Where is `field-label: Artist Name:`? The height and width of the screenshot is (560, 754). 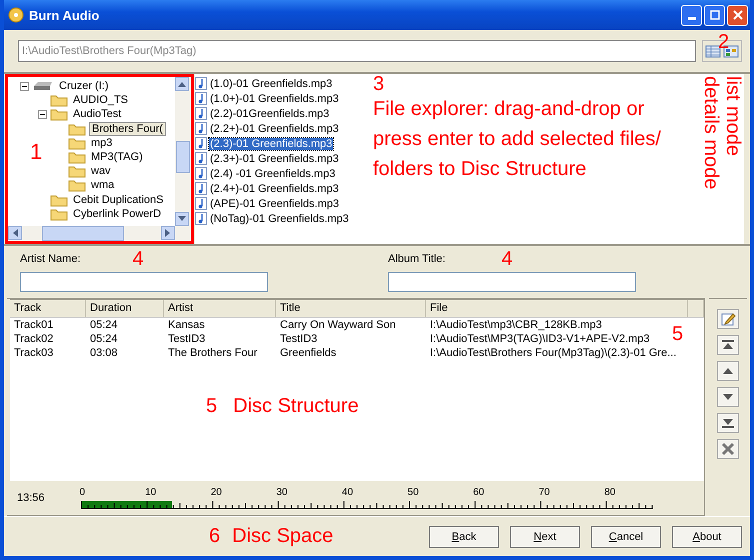 field-label: Artist Name: is located at coordinates (50, 259).